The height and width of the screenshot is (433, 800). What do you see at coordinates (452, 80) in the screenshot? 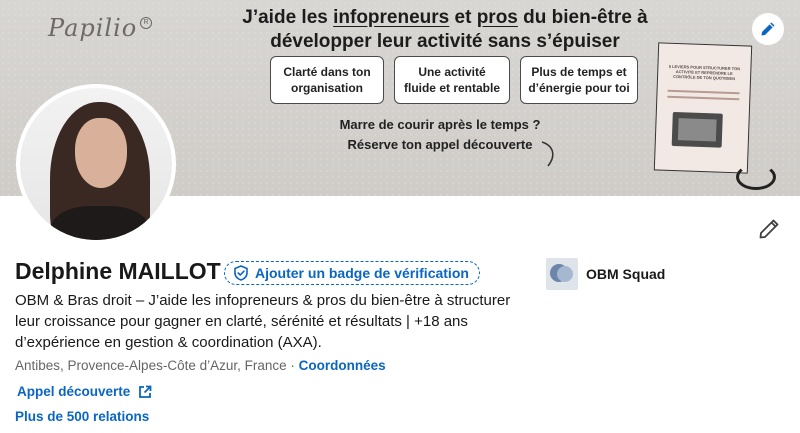
I see `banner-pill-2: Une activité fluide et rentable` at bounding box center [452, 80].